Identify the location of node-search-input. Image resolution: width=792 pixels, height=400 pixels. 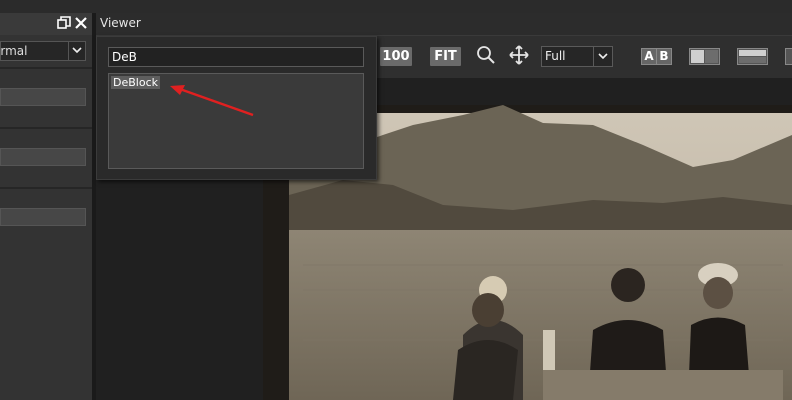
(236, 57).